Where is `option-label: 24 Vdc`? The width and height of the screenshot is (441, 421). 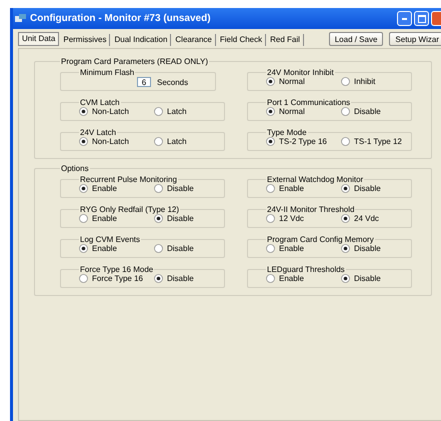
option-label: 24 Vdc is located at coordinates (366, 218).